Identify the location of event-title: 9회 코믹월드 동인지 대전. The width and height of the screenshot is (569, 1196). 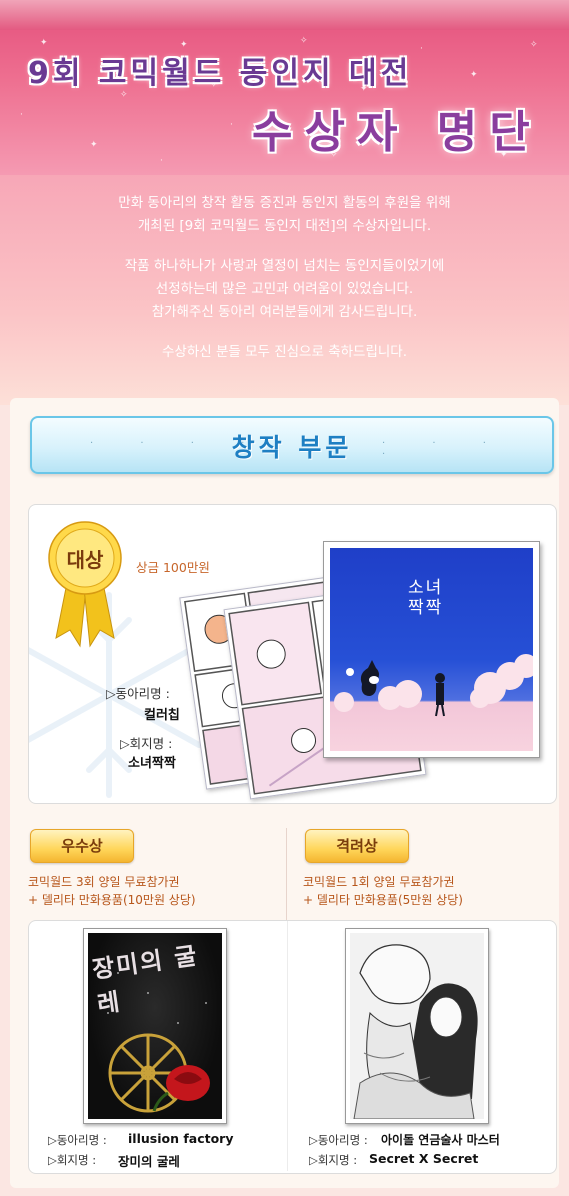
(220, 73).